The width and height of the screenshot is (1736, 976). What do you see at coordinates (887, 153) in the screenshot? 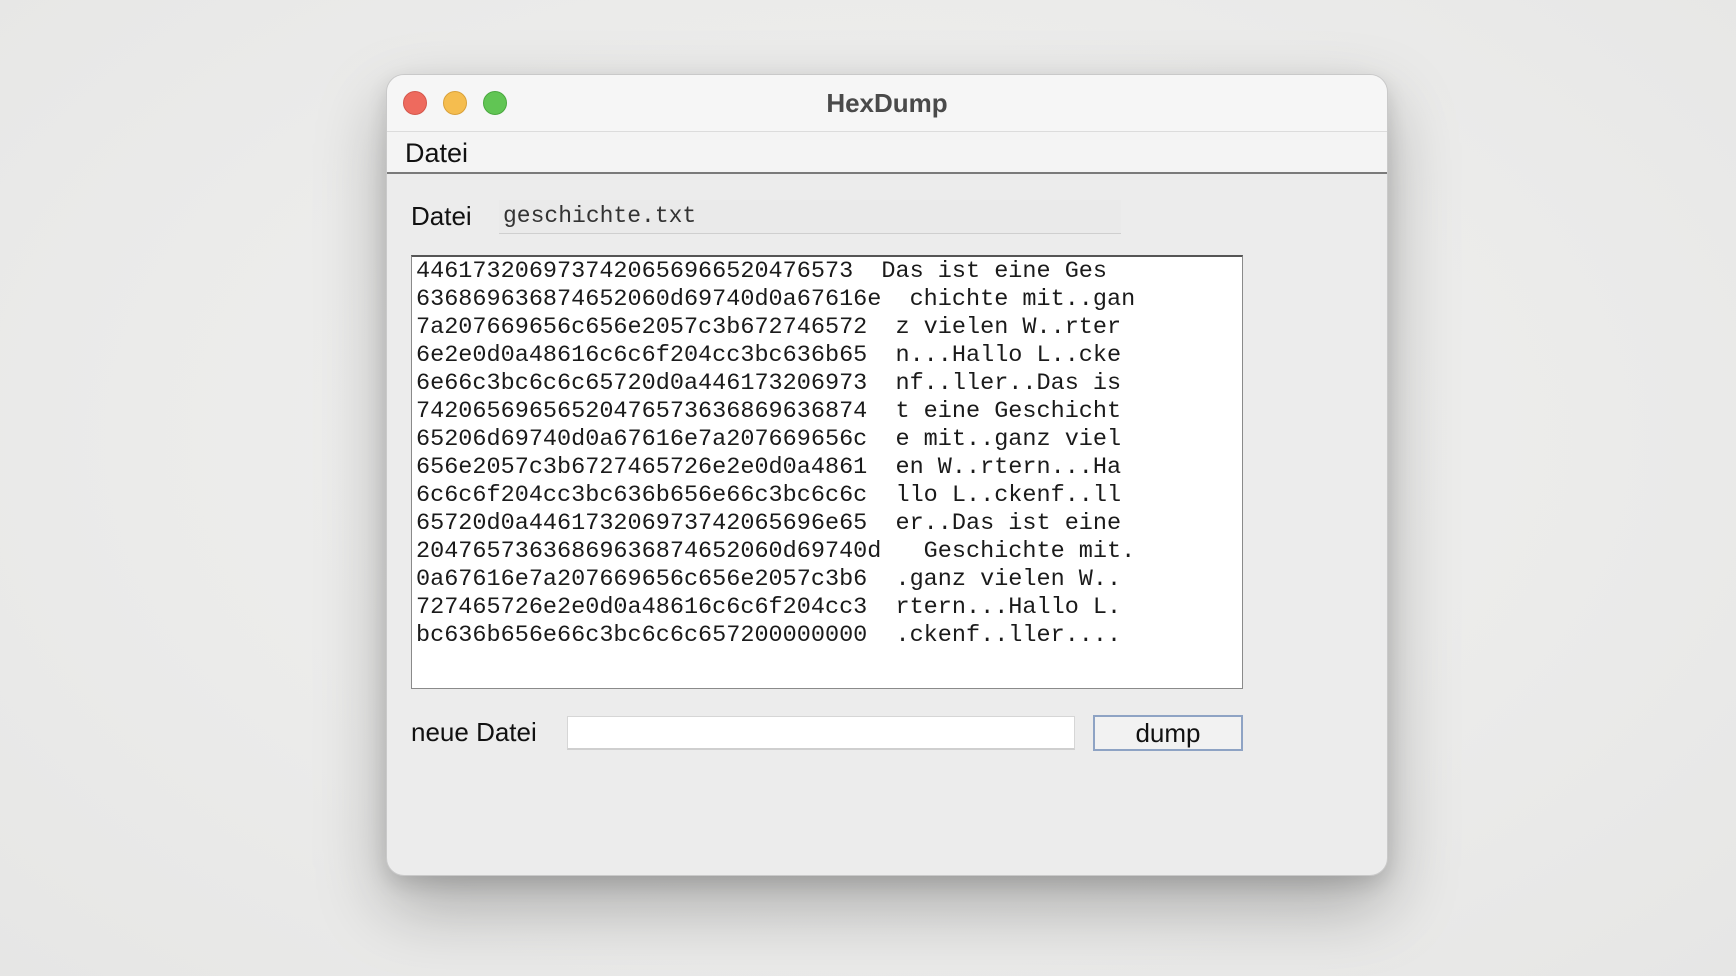
I see `menu-bar: Datei` at bounding box center [887, 153].